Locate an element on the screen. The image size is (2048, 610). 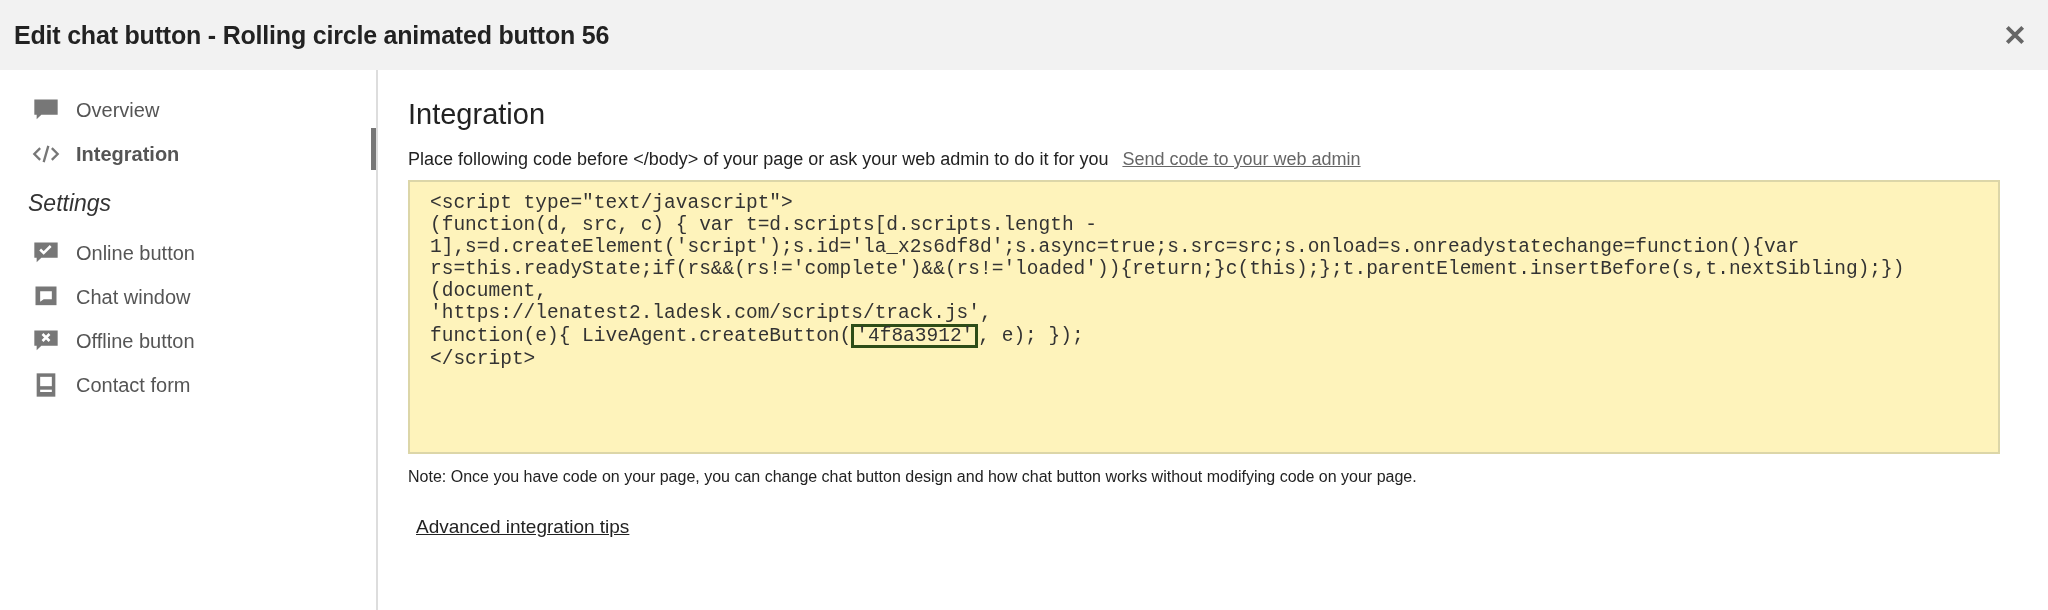
sidebar-item: Online button is located at coordinates (183, 253).